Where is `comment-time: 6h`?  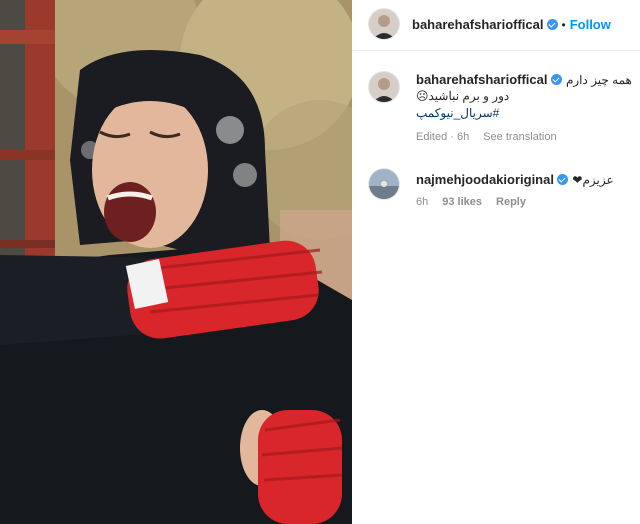 comment-time: 6h is located at coordinates (422, 202).